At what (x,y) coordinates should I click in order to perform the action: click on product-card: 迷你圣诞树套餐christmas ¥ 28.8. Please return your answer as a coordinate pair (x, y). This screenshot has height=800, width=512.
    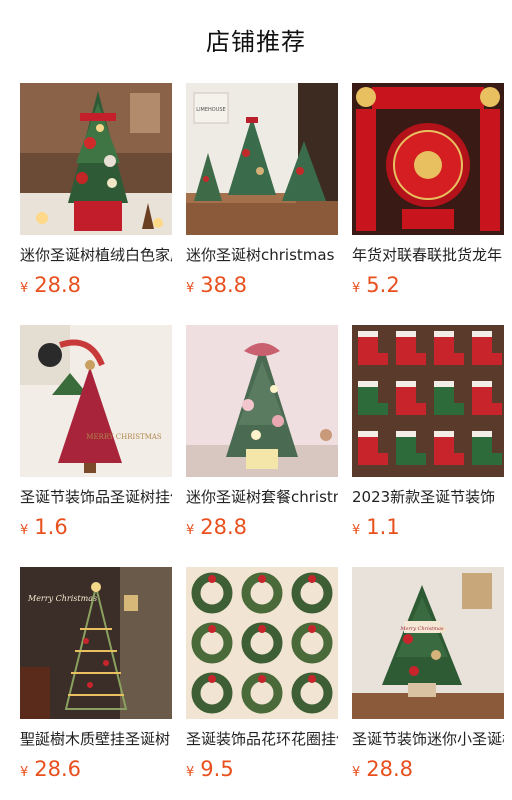
    Looking at the image, I should click on (262, 432).